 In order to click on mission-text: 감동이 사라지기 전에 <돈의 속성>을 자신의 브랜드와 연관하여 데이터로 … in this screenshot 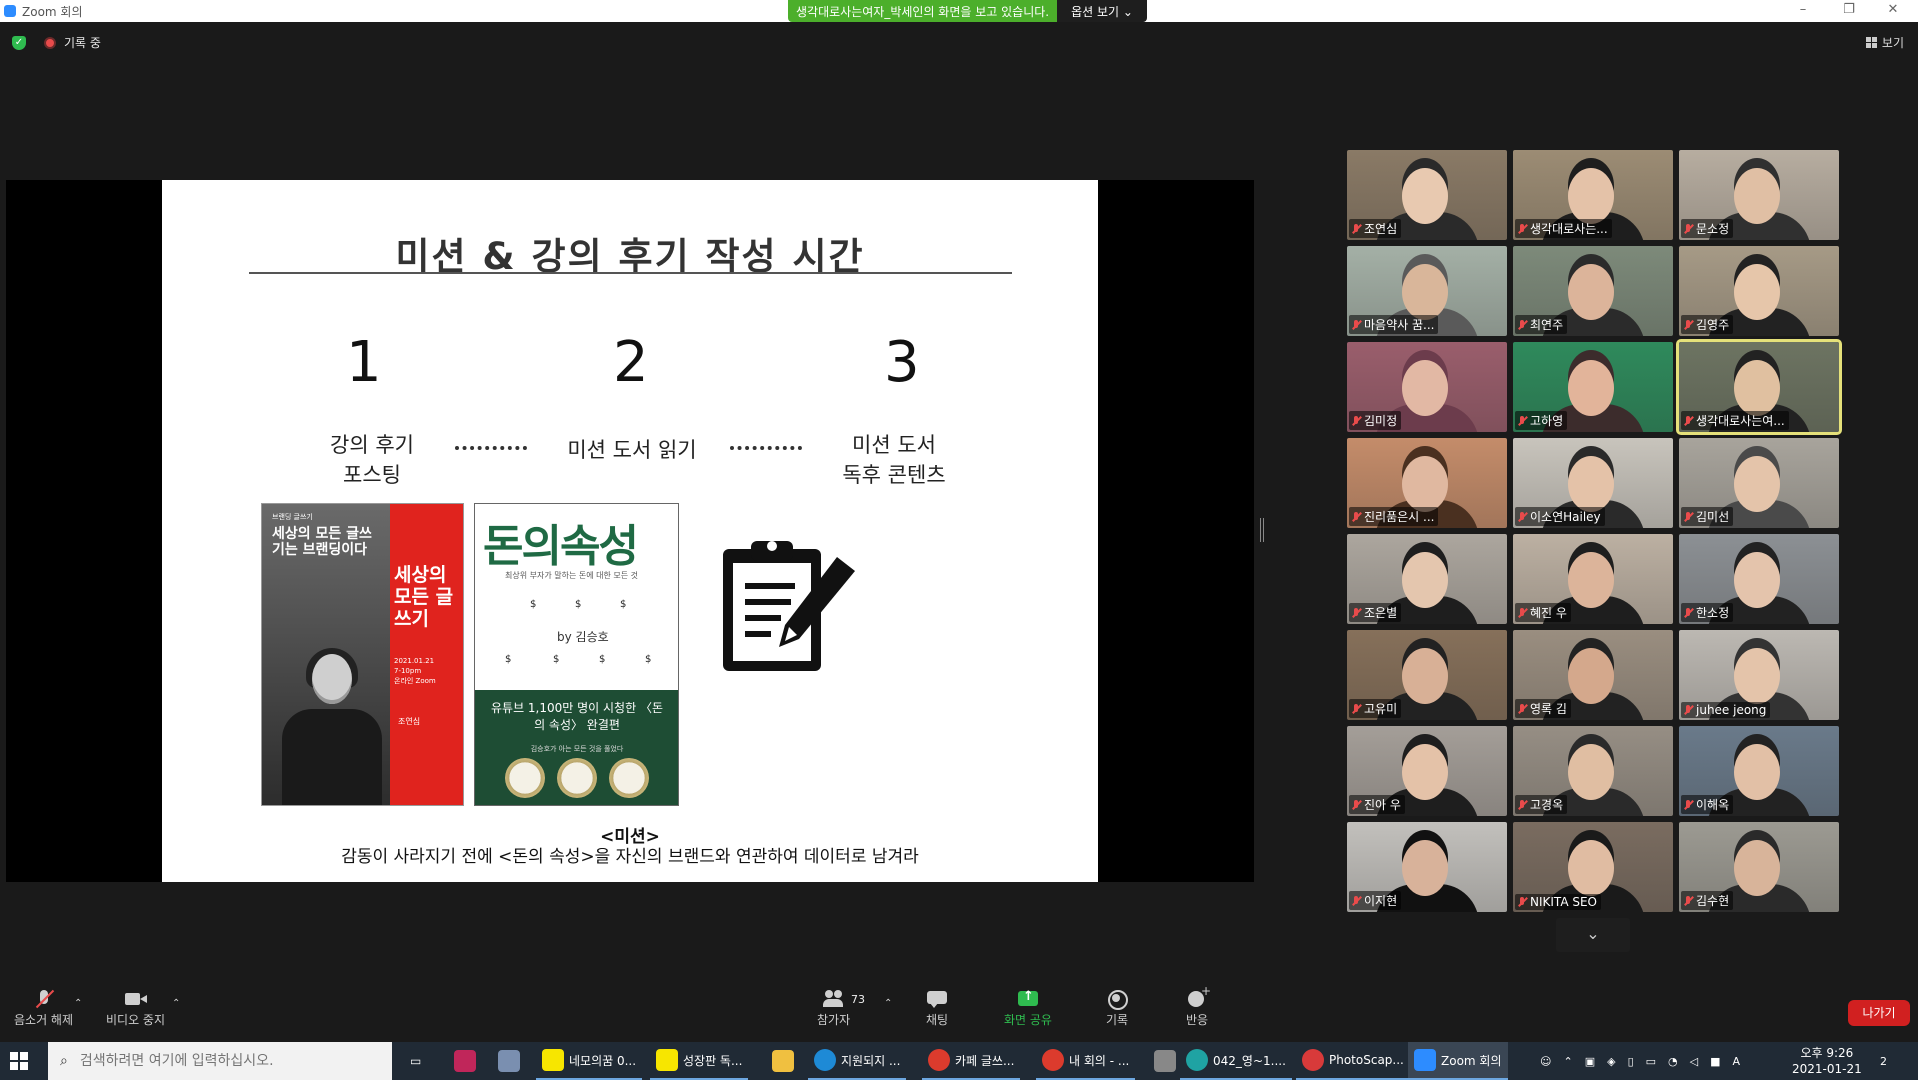, I will do `click(630, 857)`.